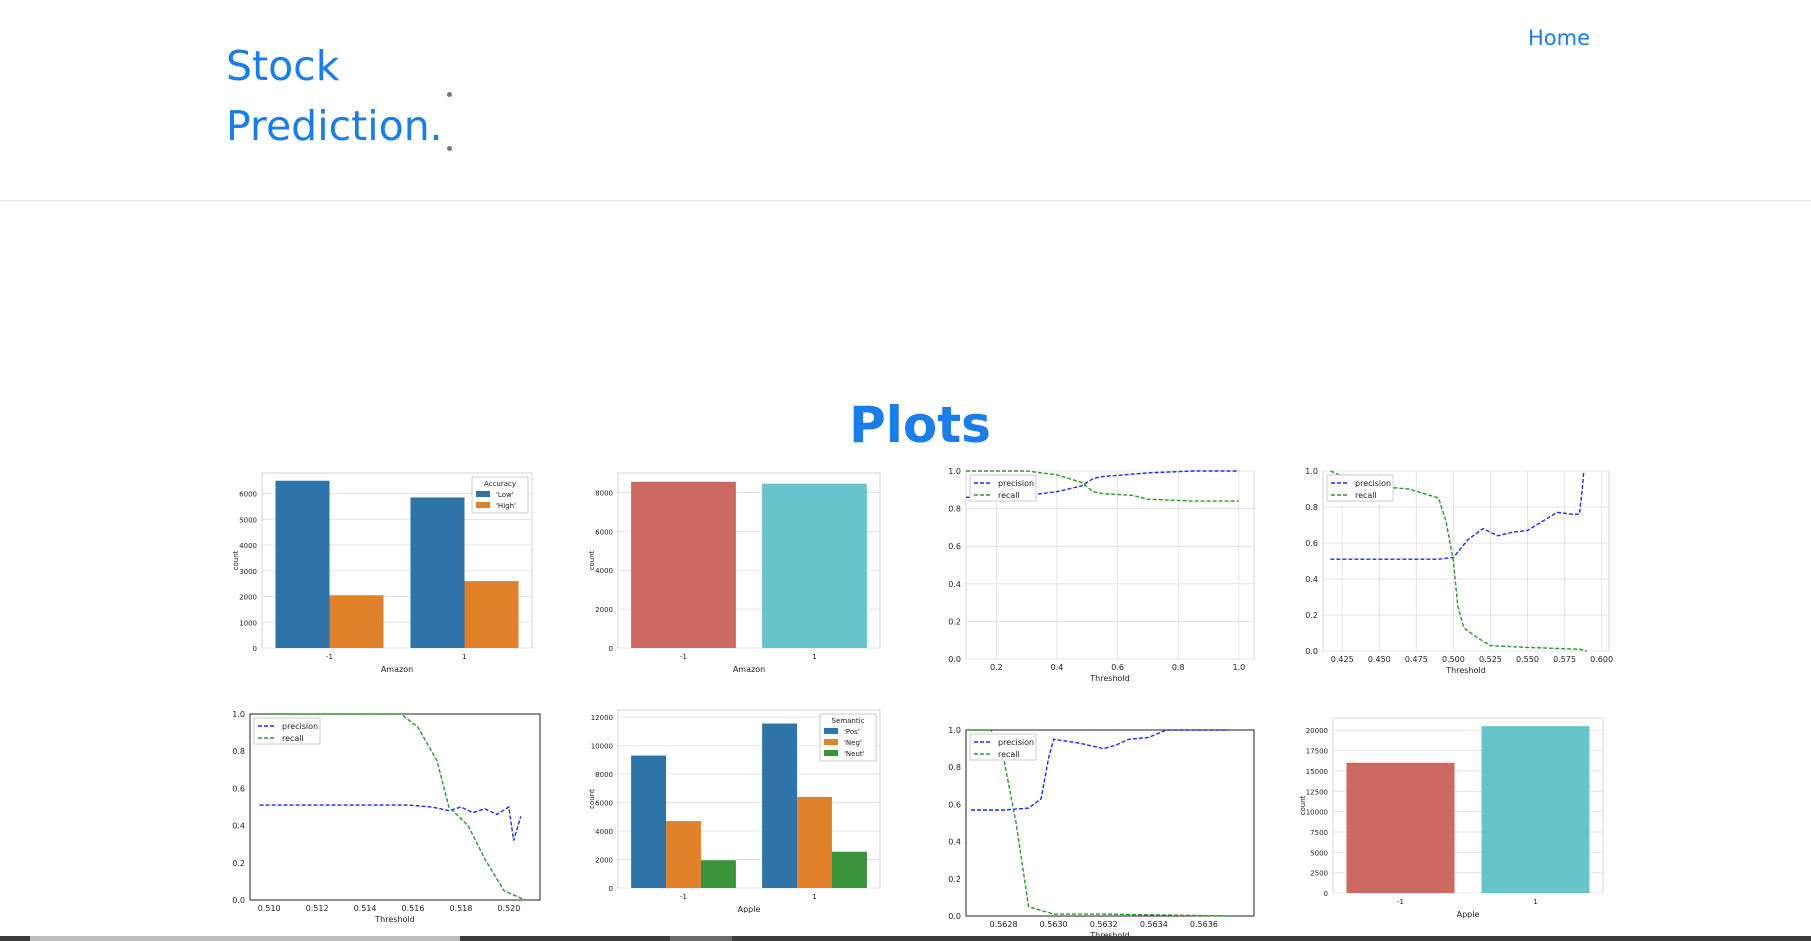  What do you see at coordinates (1004, 924) in the screenshot?
I see `x-tick-label: 0.5628` at bounding box center [1004, 924].